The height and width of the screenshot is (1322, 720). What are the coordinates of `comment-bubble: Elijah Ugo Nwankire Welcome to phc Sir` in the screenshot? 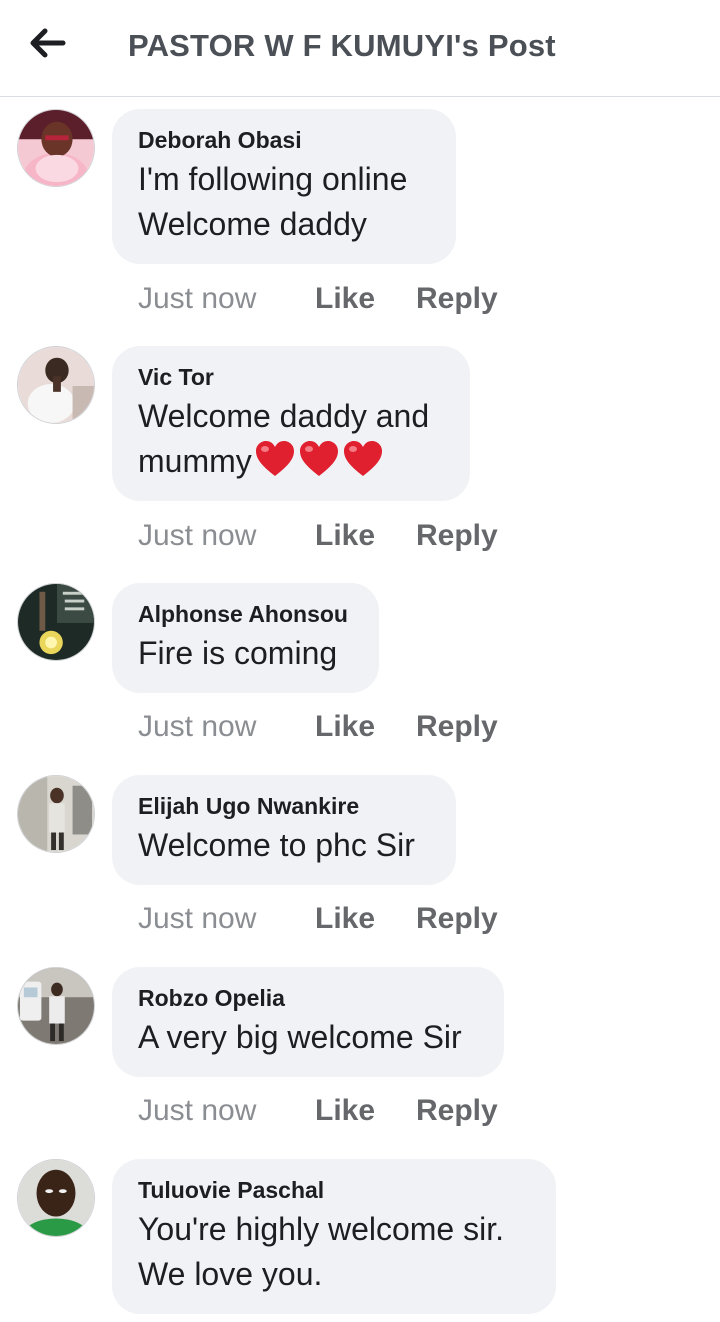 It's located at (284, 830).